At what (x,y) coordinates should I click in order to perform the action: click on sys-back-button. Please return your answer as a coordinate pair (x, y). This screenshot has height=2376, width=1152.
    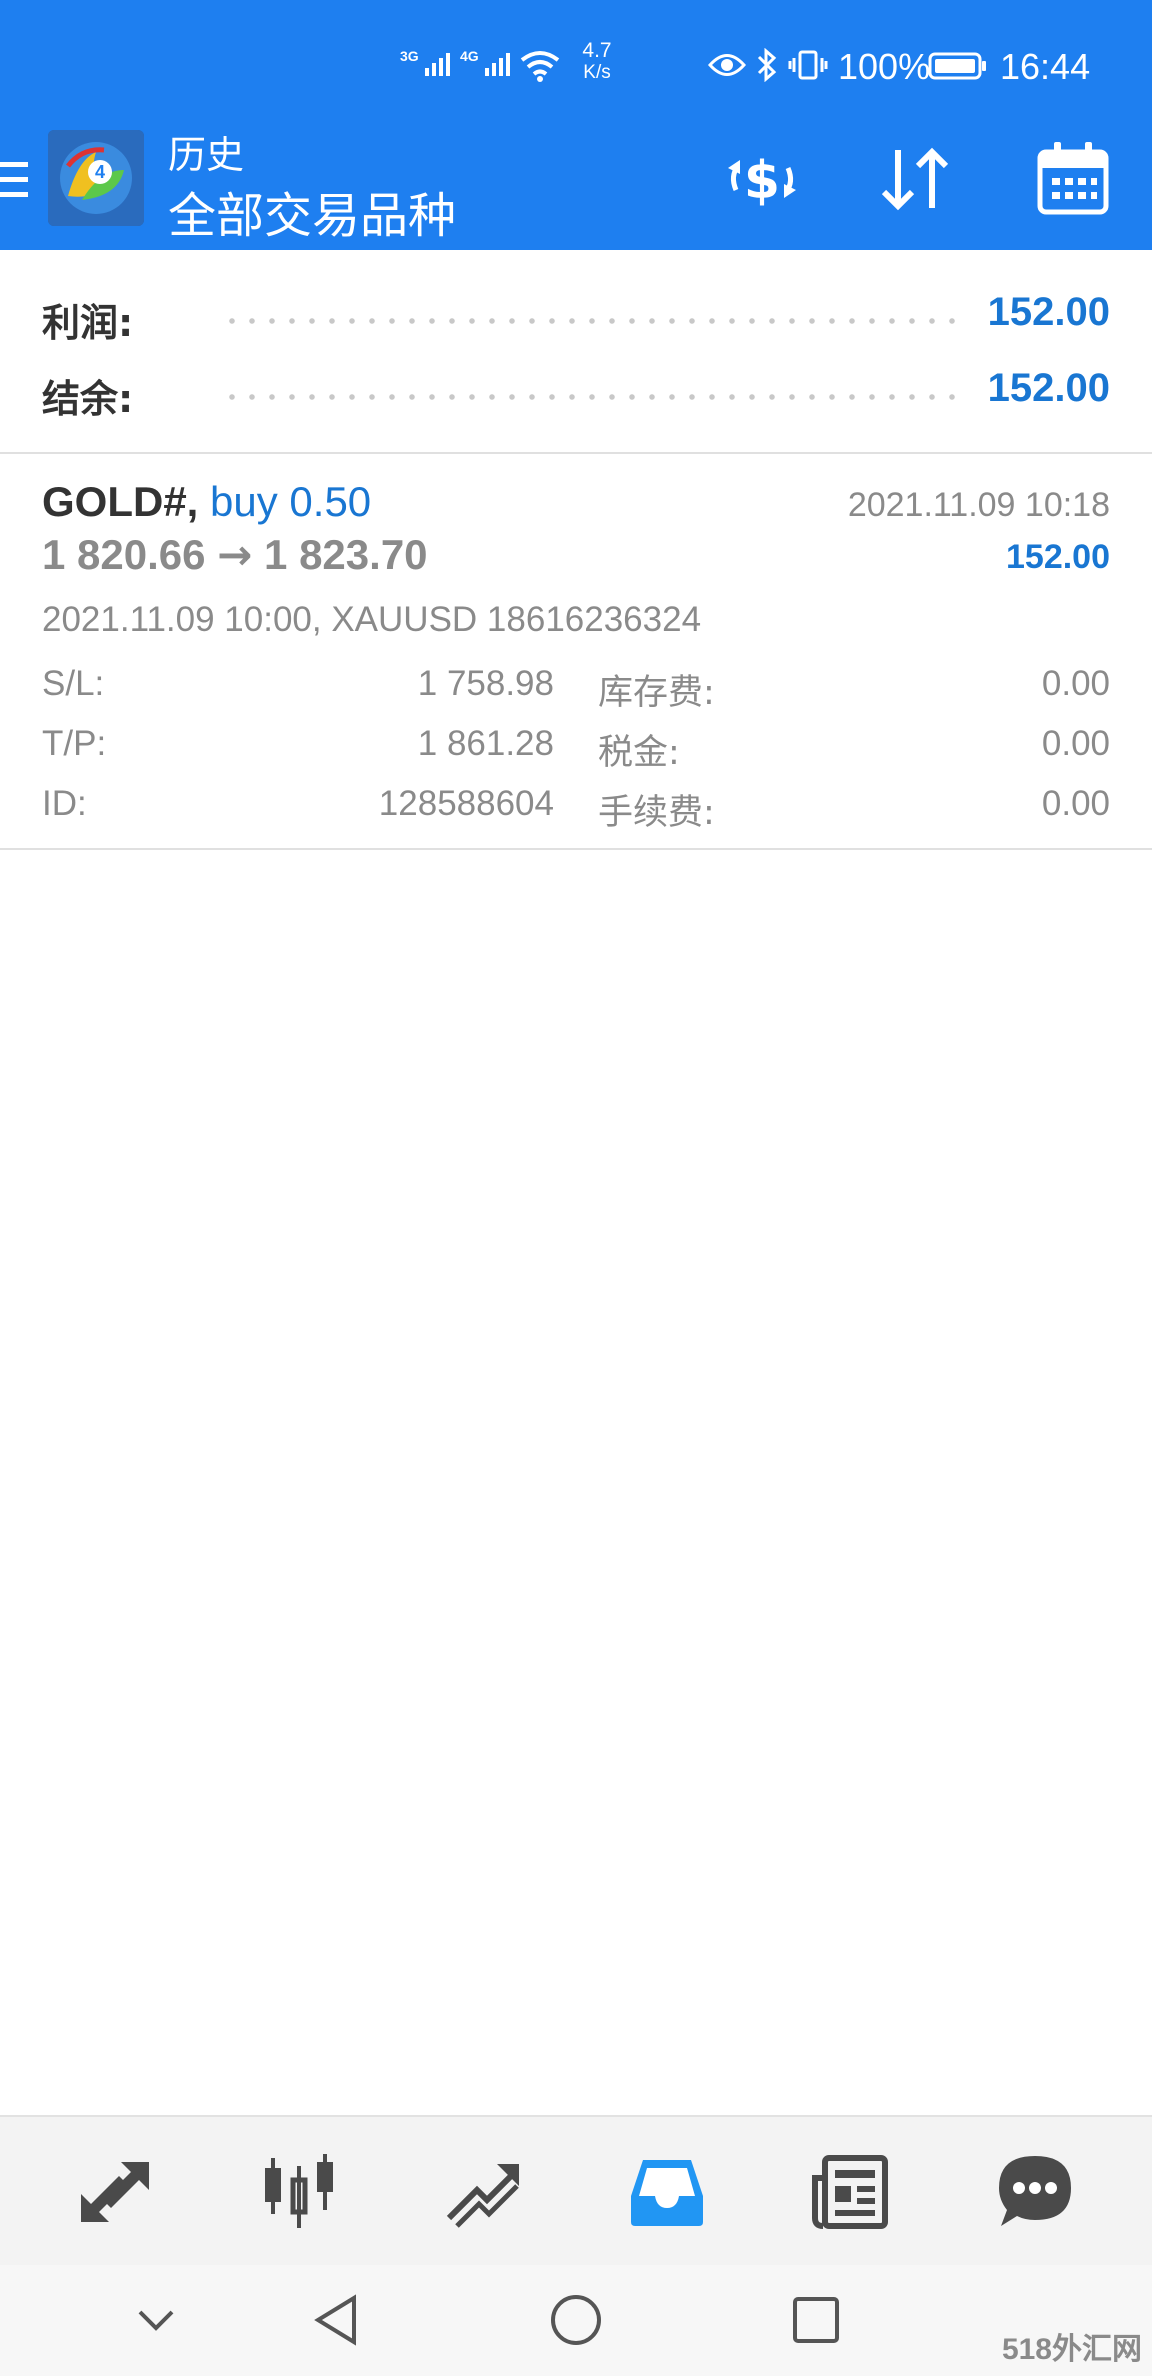
    Looking at the image, I should click on (336, 2320).